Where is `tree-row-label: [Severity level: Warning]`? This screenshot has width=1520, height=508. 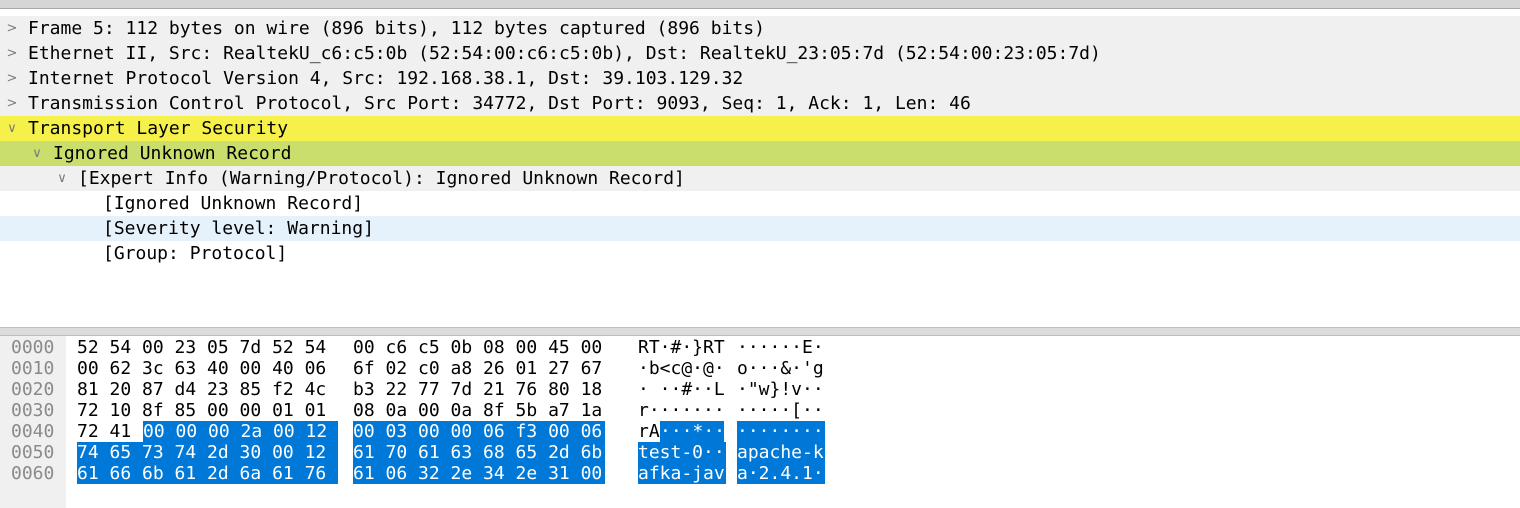 tree-row-label: [Severity level: Warning] is located at coordinates (238, 228).